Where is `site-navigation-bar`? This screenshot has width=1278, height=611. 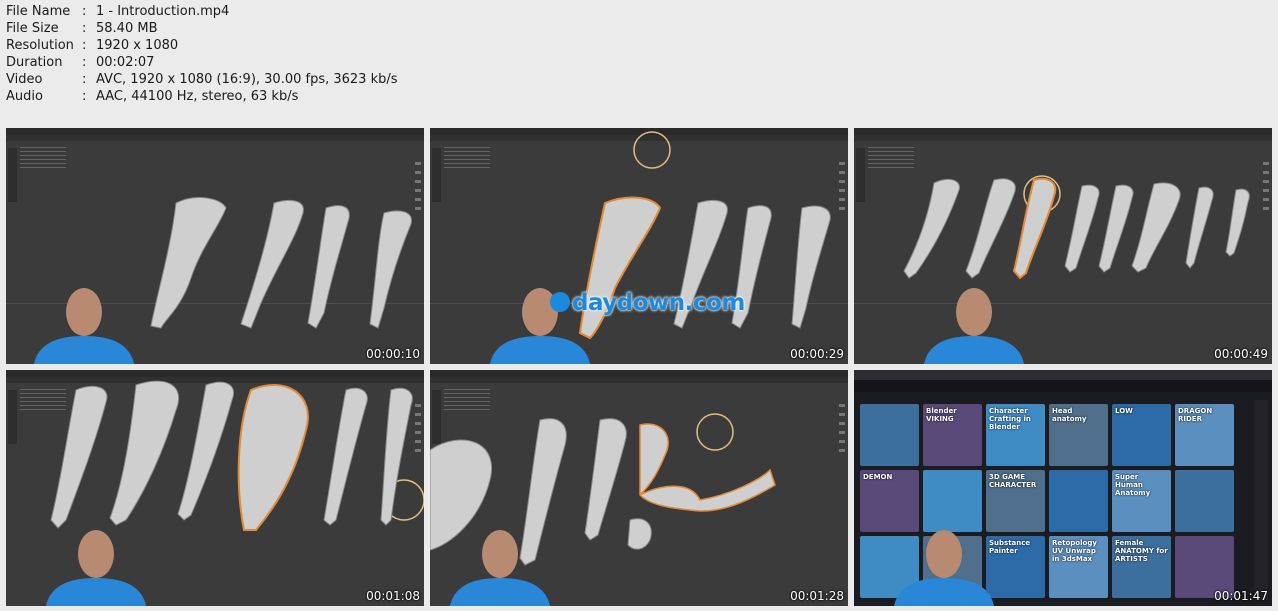 site-navigation-bar is located at coordinates (1063, 386).